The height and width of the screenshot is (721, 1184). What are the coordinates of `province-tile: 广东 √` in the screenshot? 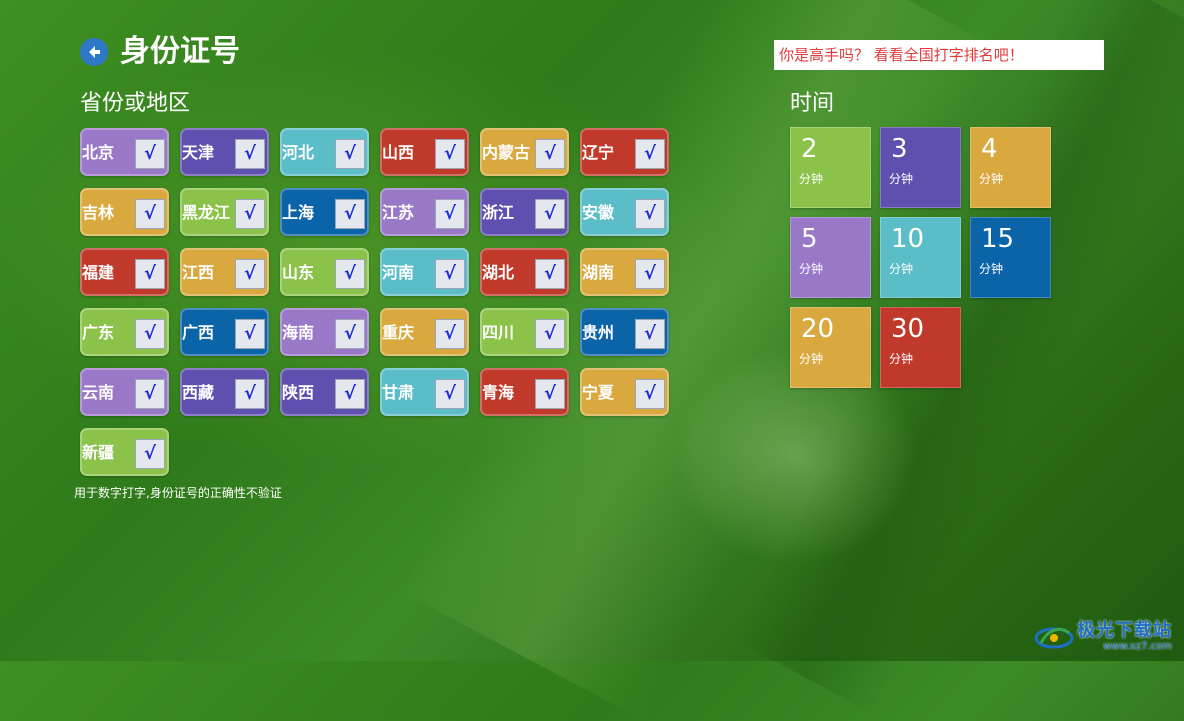 It's located at (124, 332).